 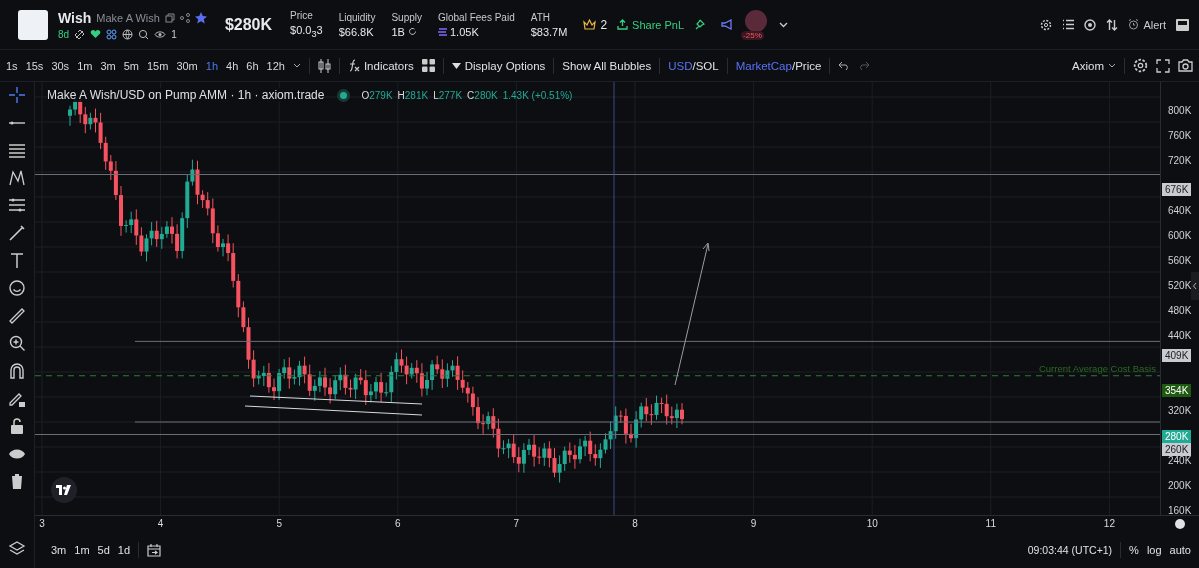 What do you see at coordinates (1177, 436) in the screenshot?
I see `price-label: 280K` at bounding box center [1177, 436].